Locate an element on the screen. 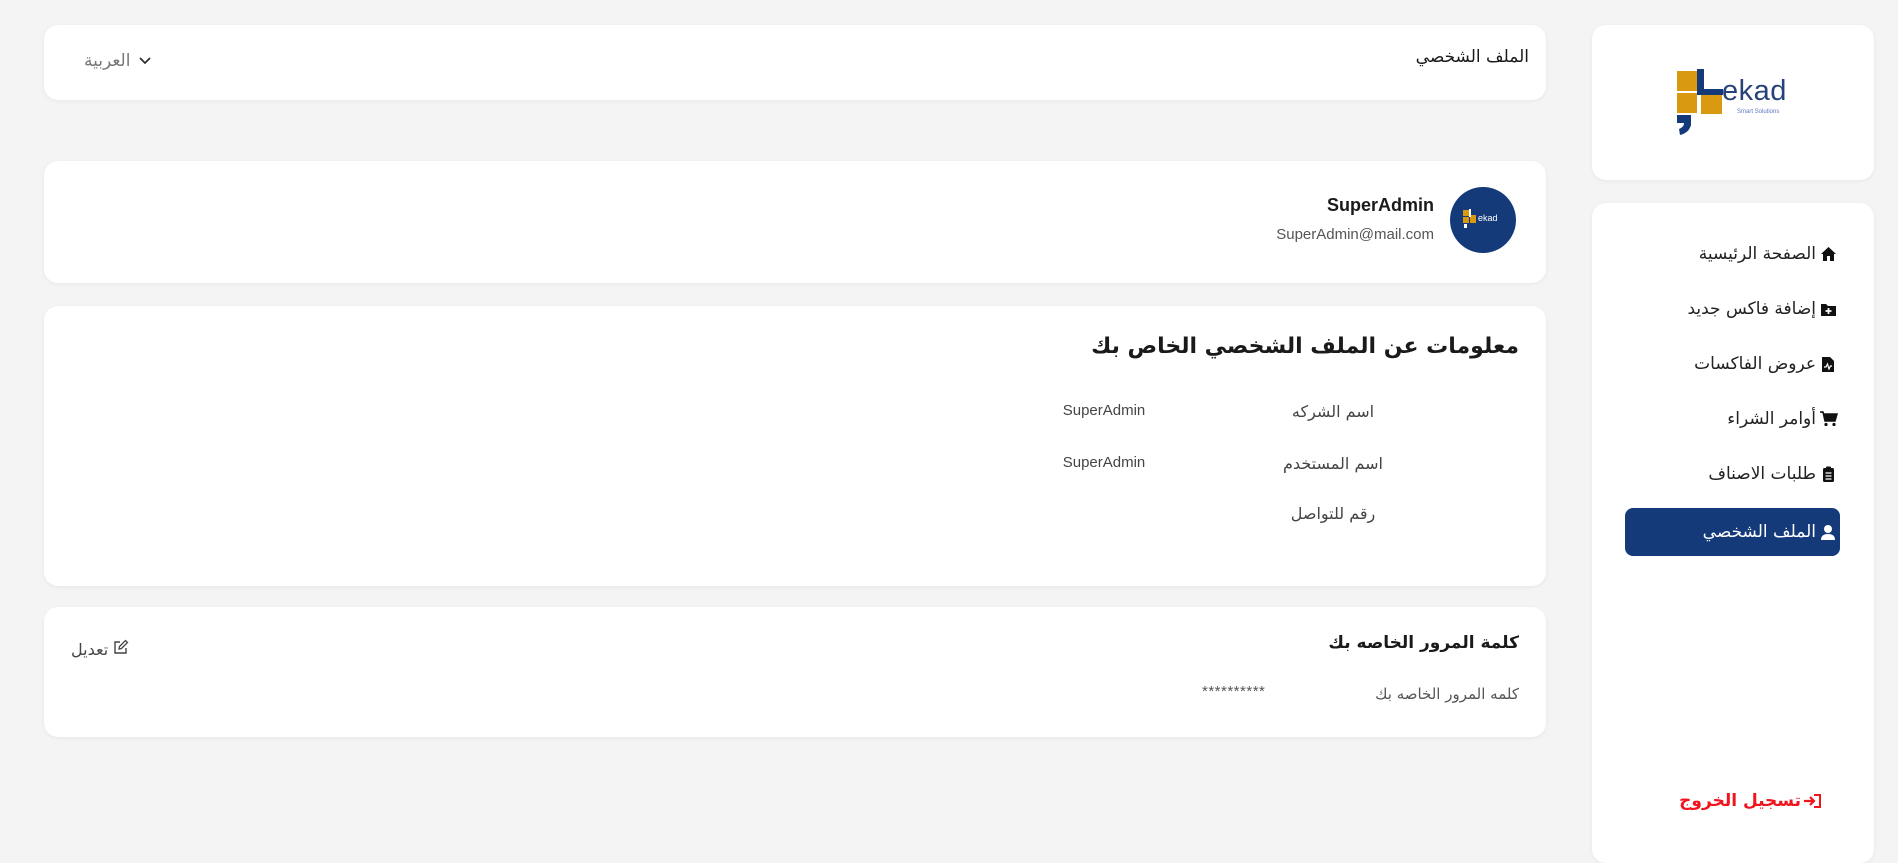 This screenshot has width=1898, height=863. edit-label: تعديل is located at coordinates (90, 649).